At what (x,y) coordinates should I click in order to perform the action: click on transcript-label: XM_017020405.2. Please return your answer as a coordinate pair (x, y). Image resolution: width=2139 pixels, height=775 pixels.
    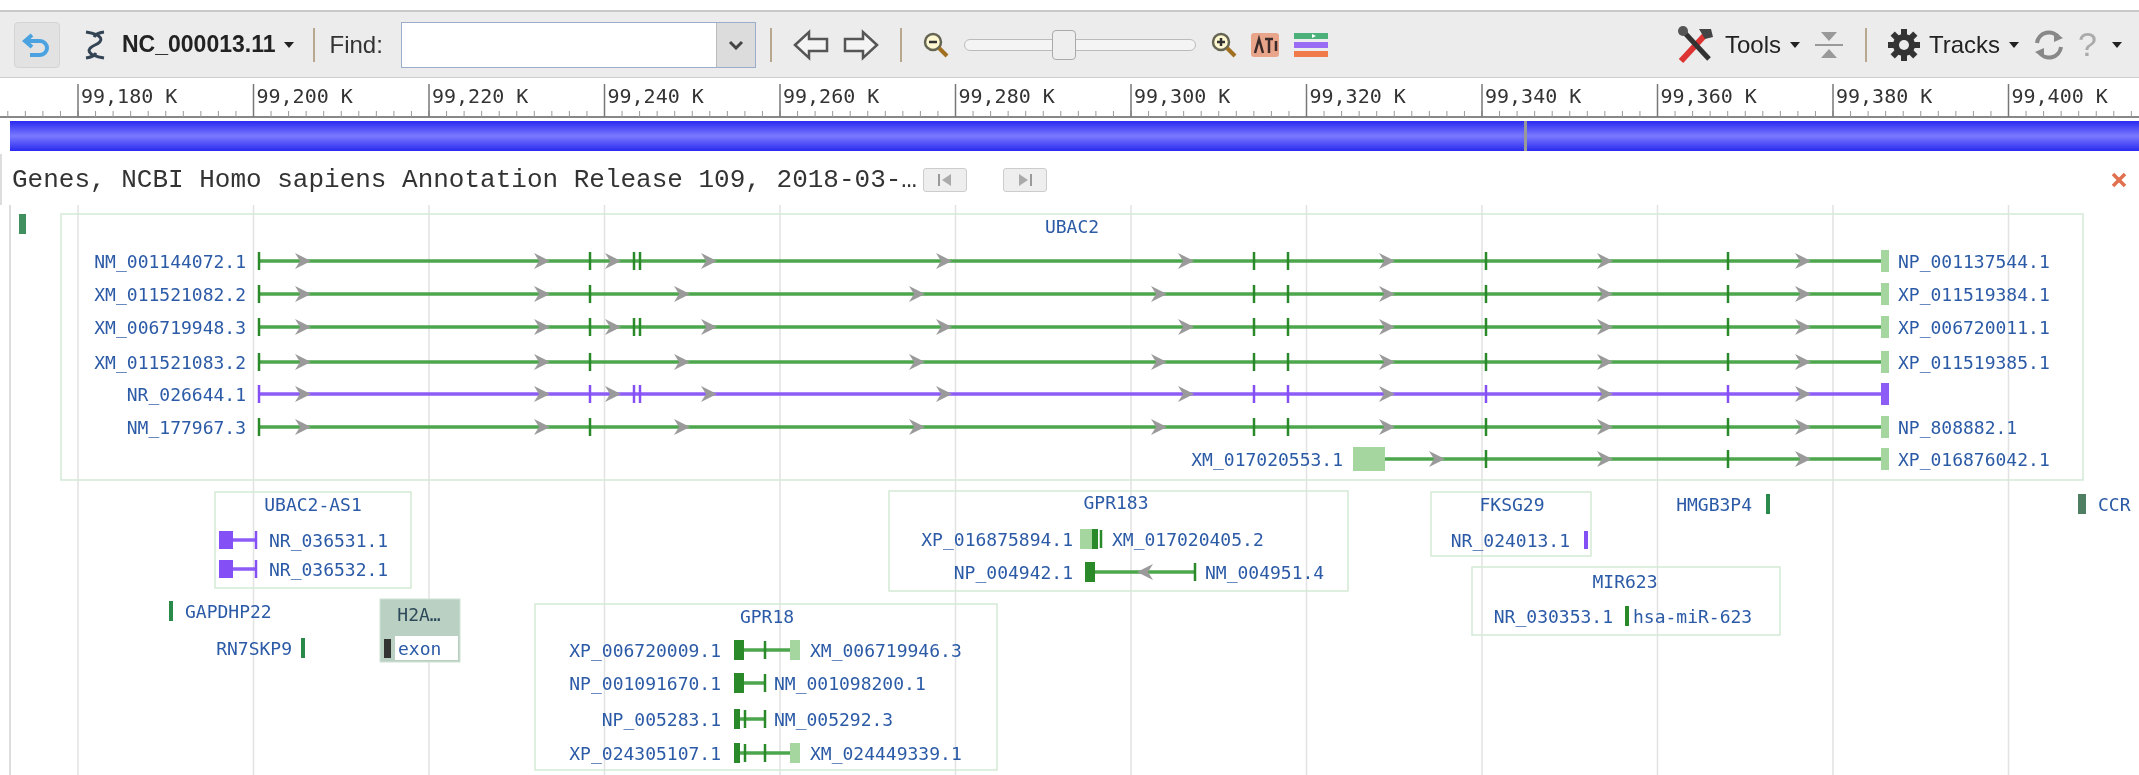
    Looking at the image, I should click on (1188, 539).